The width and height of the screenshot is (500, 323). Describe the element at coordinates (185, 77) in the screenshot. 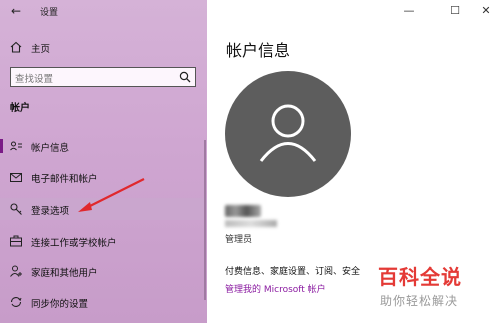

I see `search-icon` at that location.